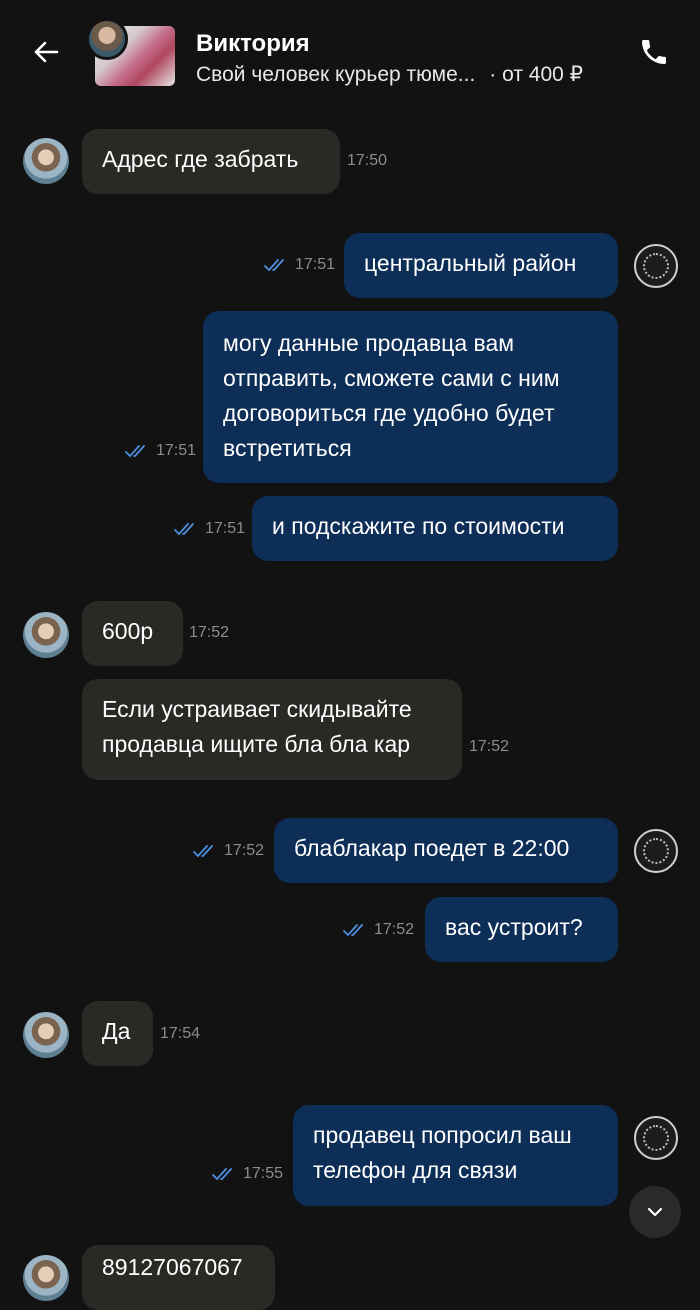  Describe the element at coordinates (253, 44) in the screenshot. I see `contact-name: Виктория` at that location.